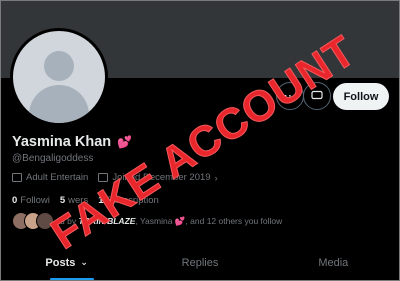 This screenshot has height=281, width=400. I want to click on profile-meta: Adult Entertain Joined December 2019 ›, so click(115, 177).